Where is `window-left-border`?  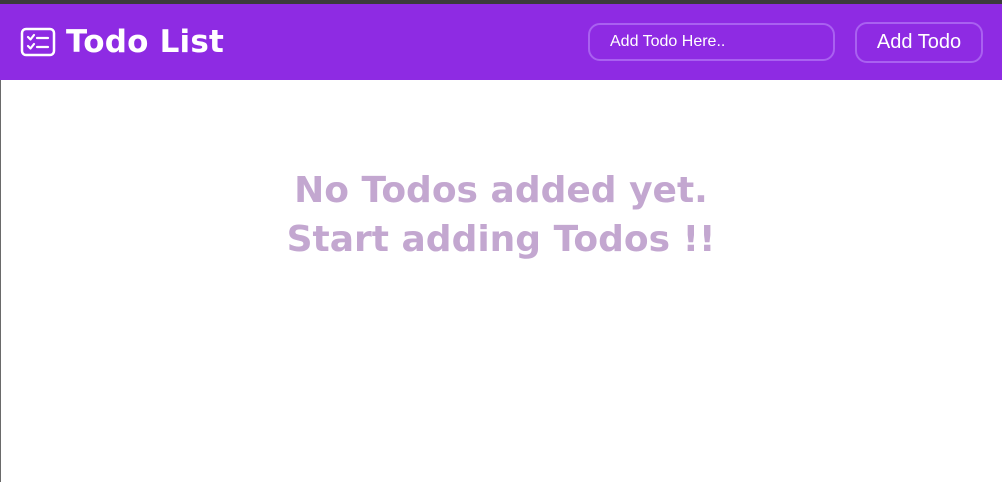
window-left-border is located at coordinates (0, 281).